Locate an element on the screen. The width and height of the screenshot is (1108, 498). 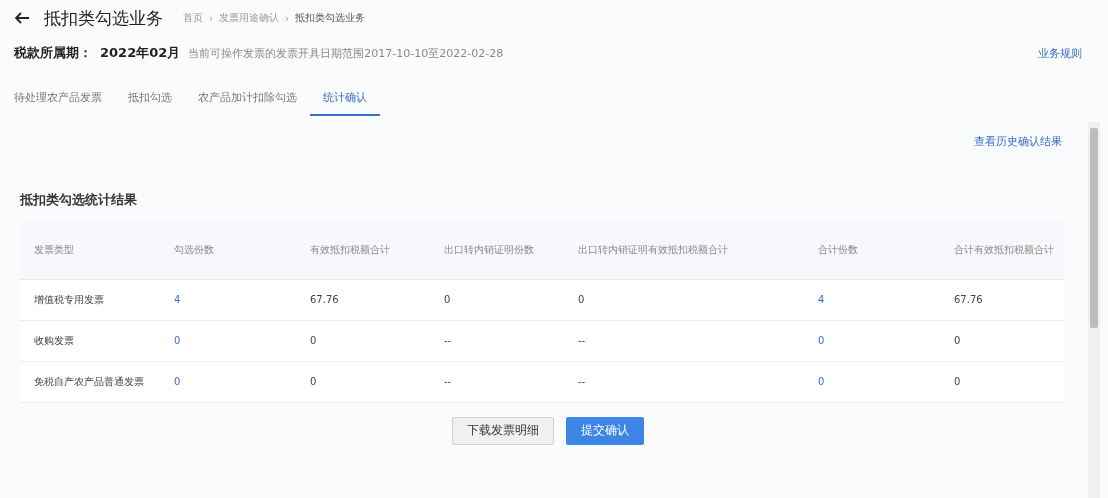
table-cell: 收购发票 is located at coordinates (90, 340).